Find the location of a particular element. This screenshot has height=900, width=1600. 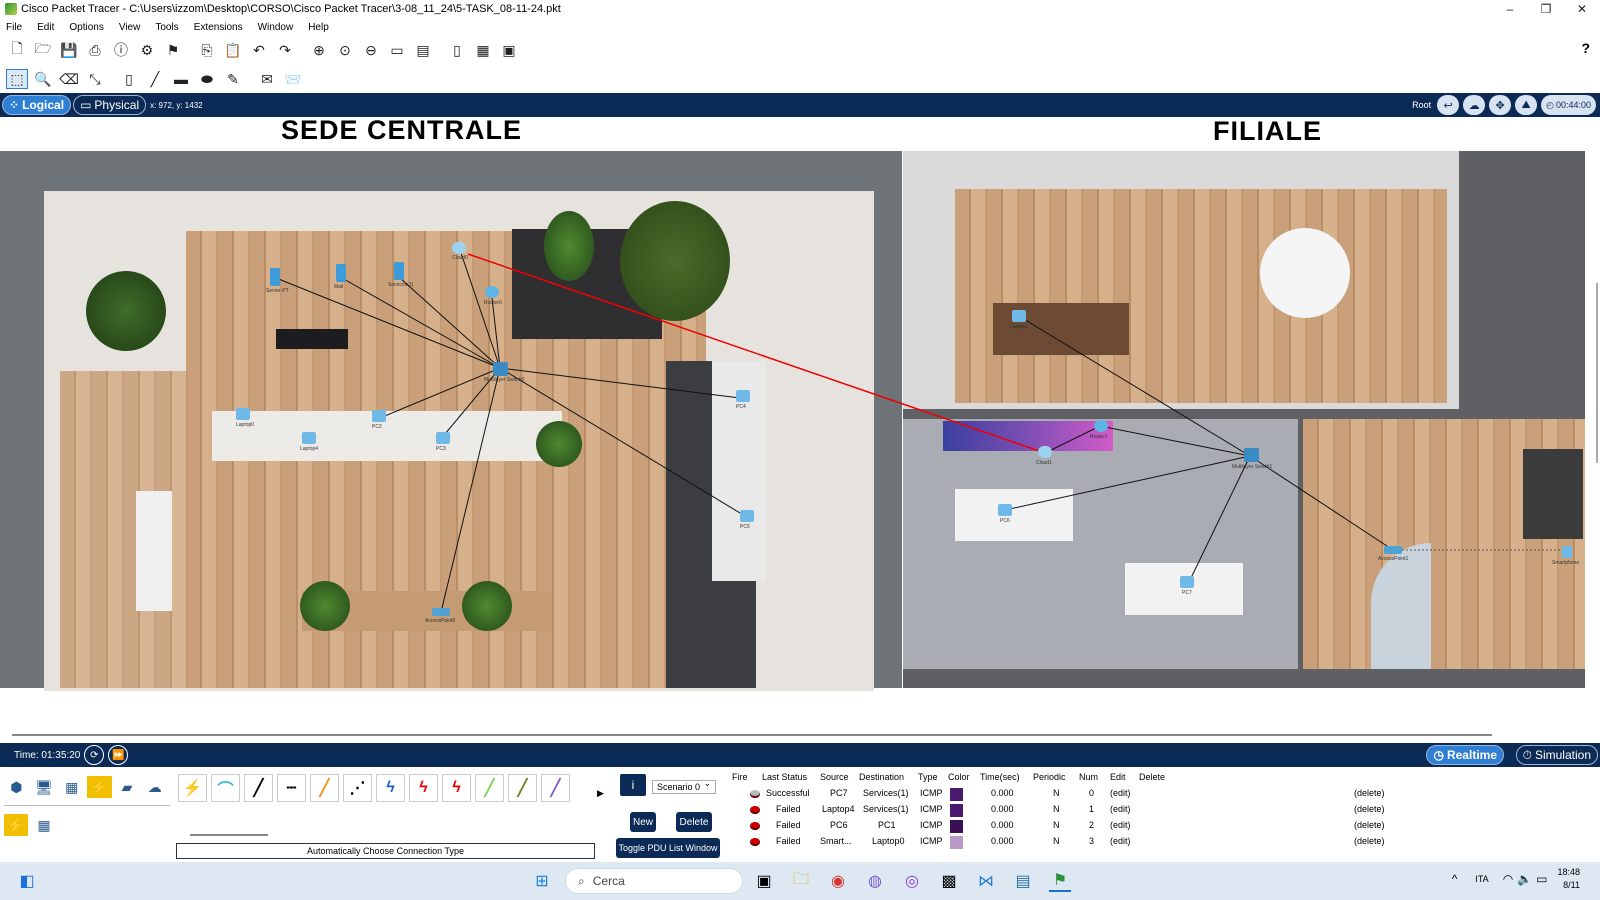

draw-rectangle-icon: ▬ is located at coordinates (181, 79).